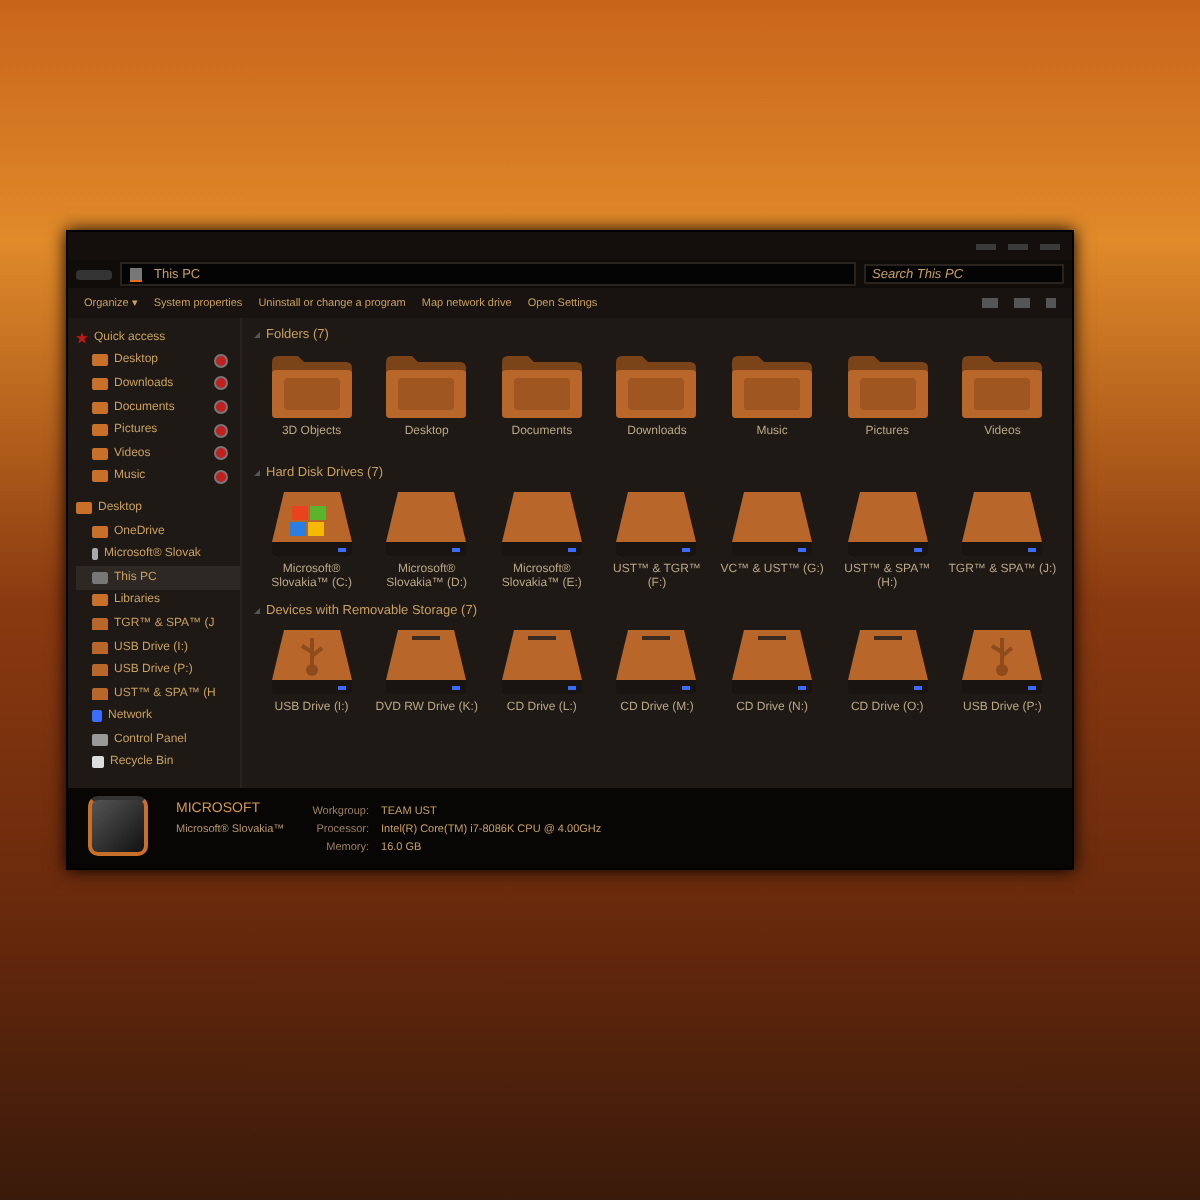  What do you see at coordinates (82, 337) in the screenshot?
I see `star-icon` at bounding box center [82, 337].